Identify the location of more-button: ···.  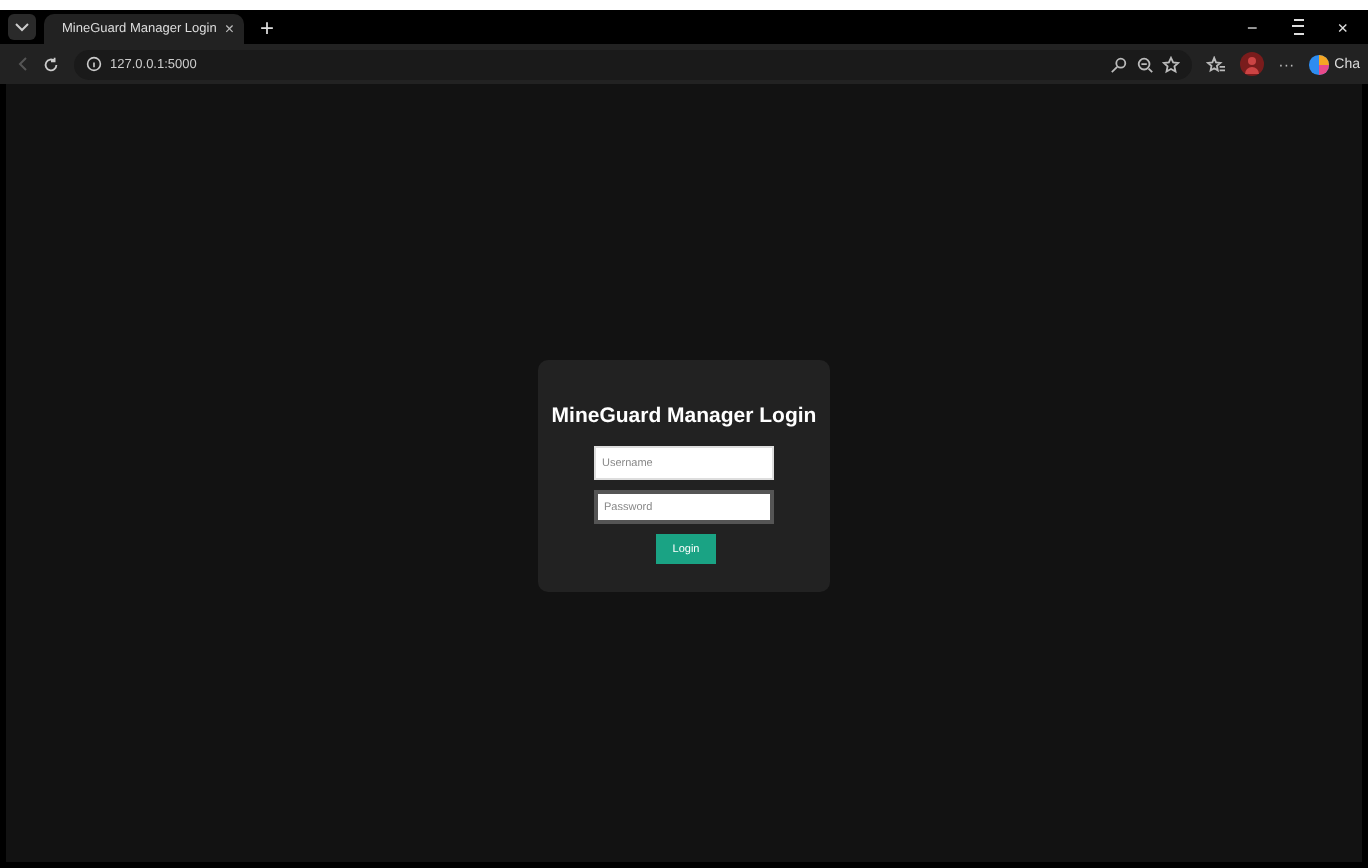
(1286, 64).